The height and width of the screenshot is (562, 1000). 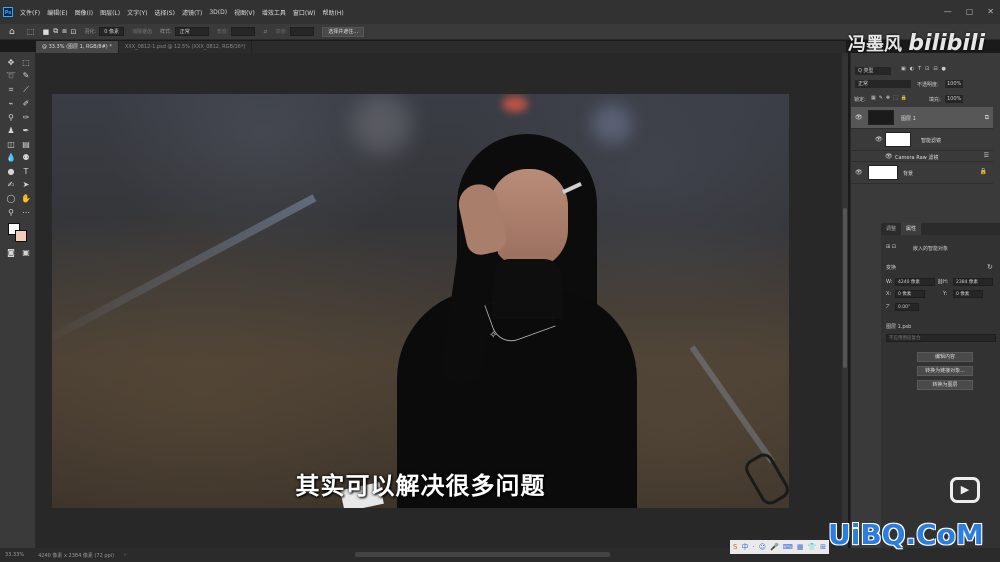 What do you see at coordinates (84, 12) in the screenshot?
I see `menu-image: 图像(I)` at bounding box center [84, 12].